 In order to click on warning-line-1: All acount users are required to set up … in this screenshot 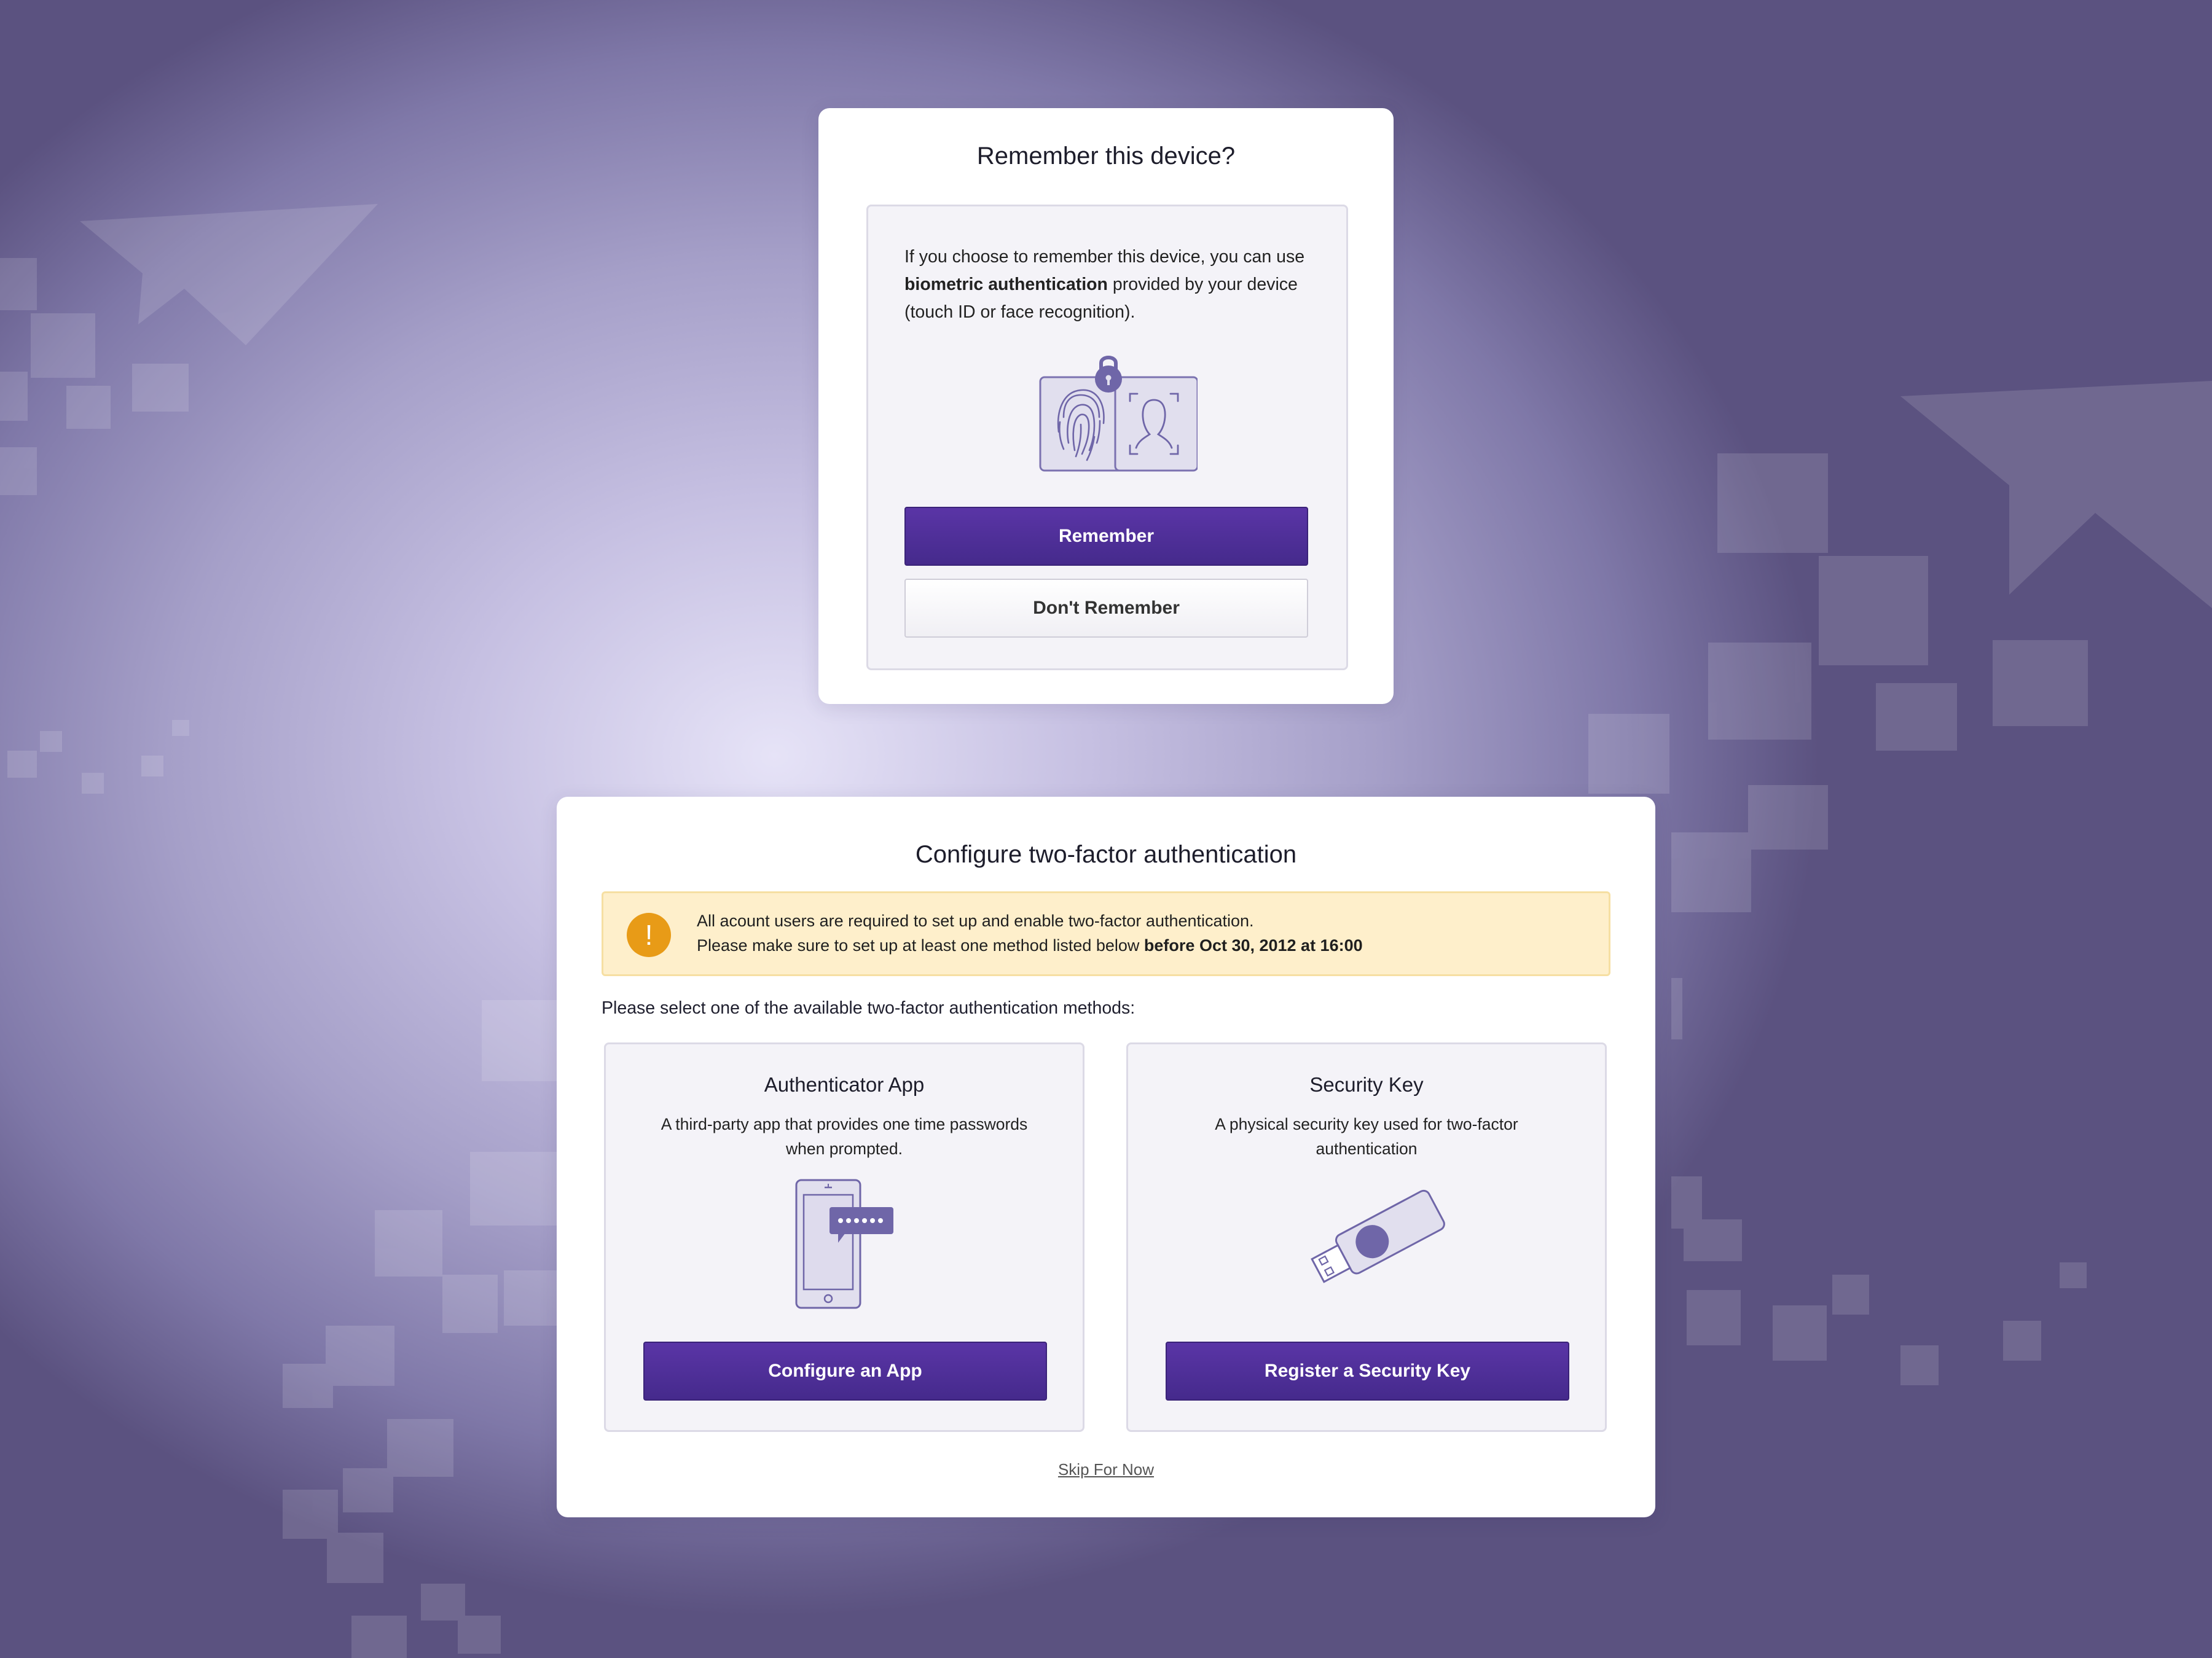, I will do `click(975, 921)`.